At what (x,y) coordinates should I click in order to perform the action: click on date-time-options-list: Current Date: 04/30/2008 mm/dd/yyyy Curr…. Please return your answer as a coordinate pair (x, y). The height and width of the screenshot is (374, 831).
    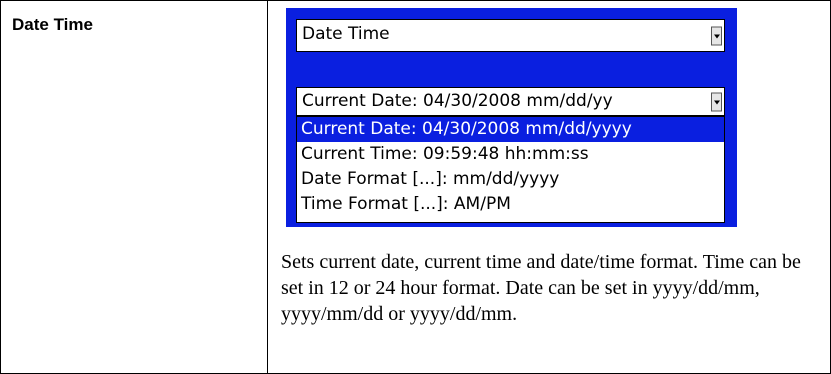
    Looking at the image, I should click on (510, 169).